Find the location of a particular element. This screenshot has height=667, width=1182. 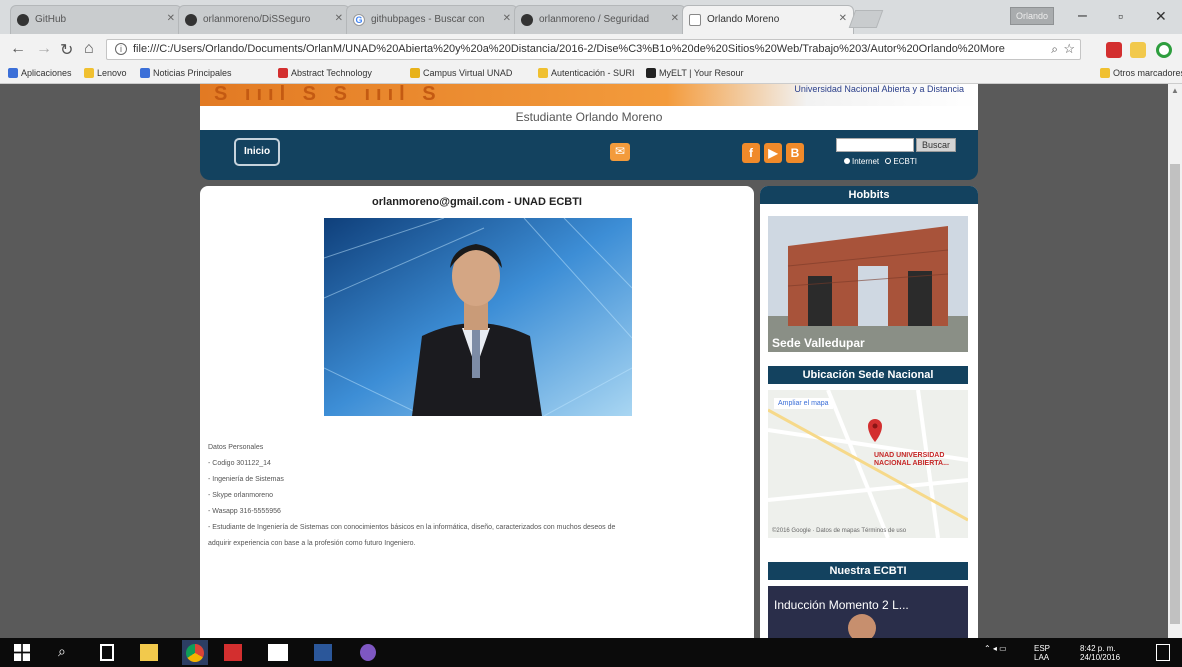

search-button: Buscar is located at coordinates (936, 145).